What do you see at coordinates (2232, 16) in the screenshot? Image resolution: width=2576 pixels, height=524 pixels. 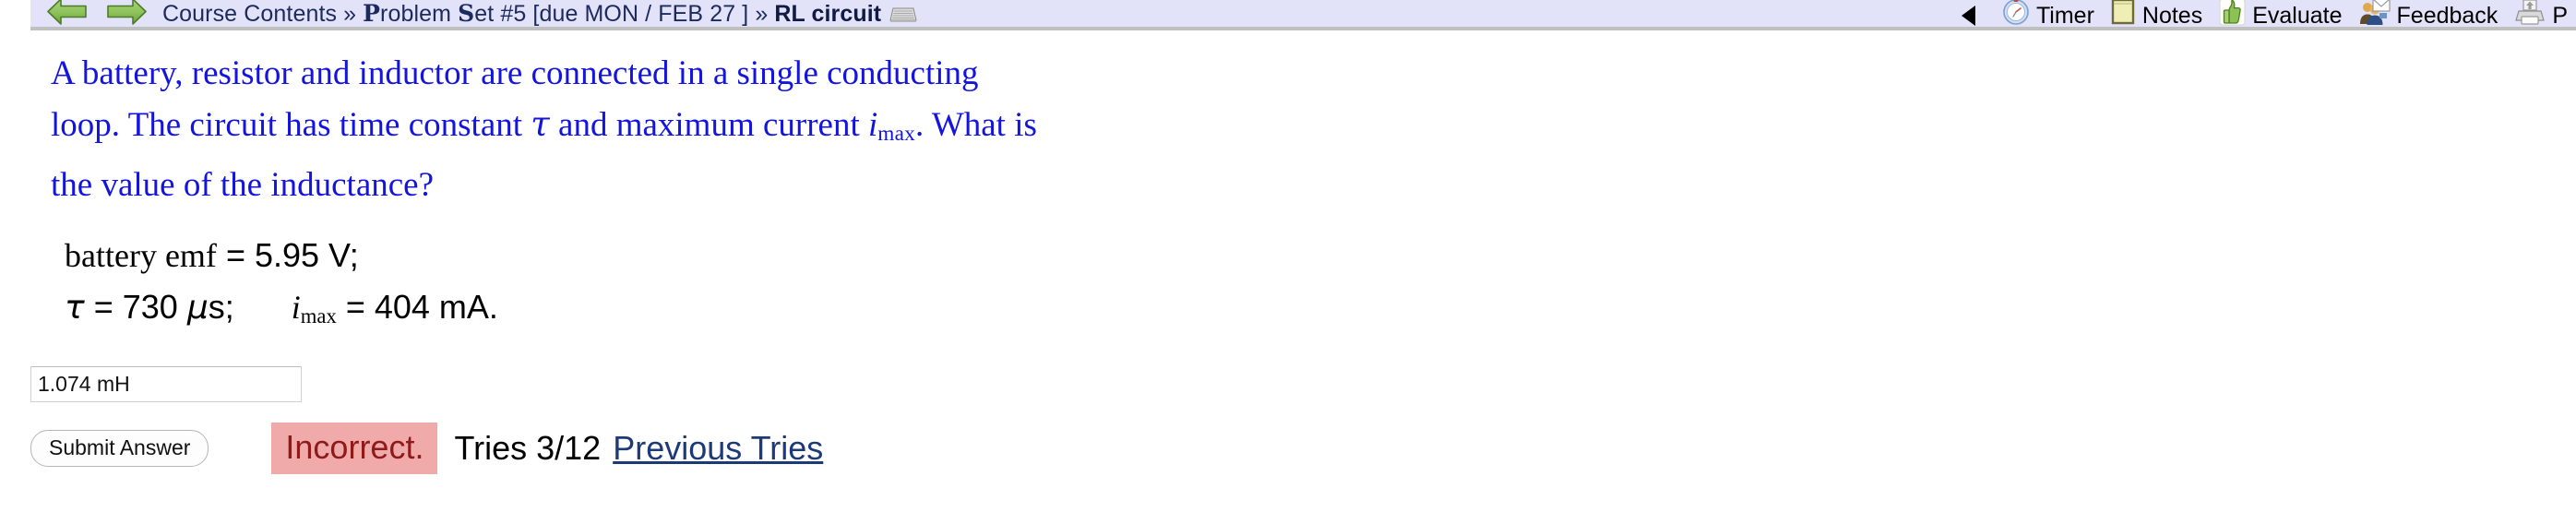 I see `thumbs-up-icon` at bounding box center [2232, 16].